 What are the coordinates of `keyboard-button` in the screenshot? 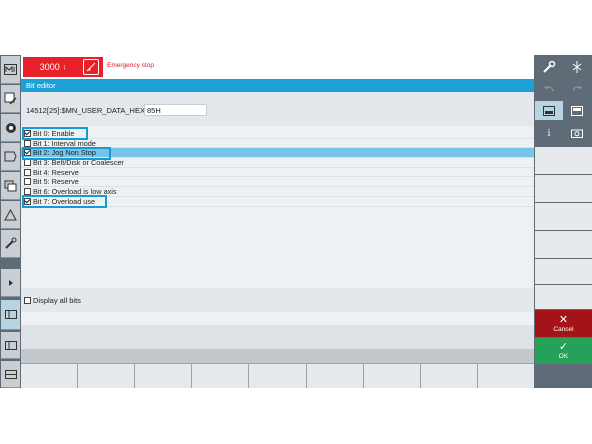 It's located at (577, 110).